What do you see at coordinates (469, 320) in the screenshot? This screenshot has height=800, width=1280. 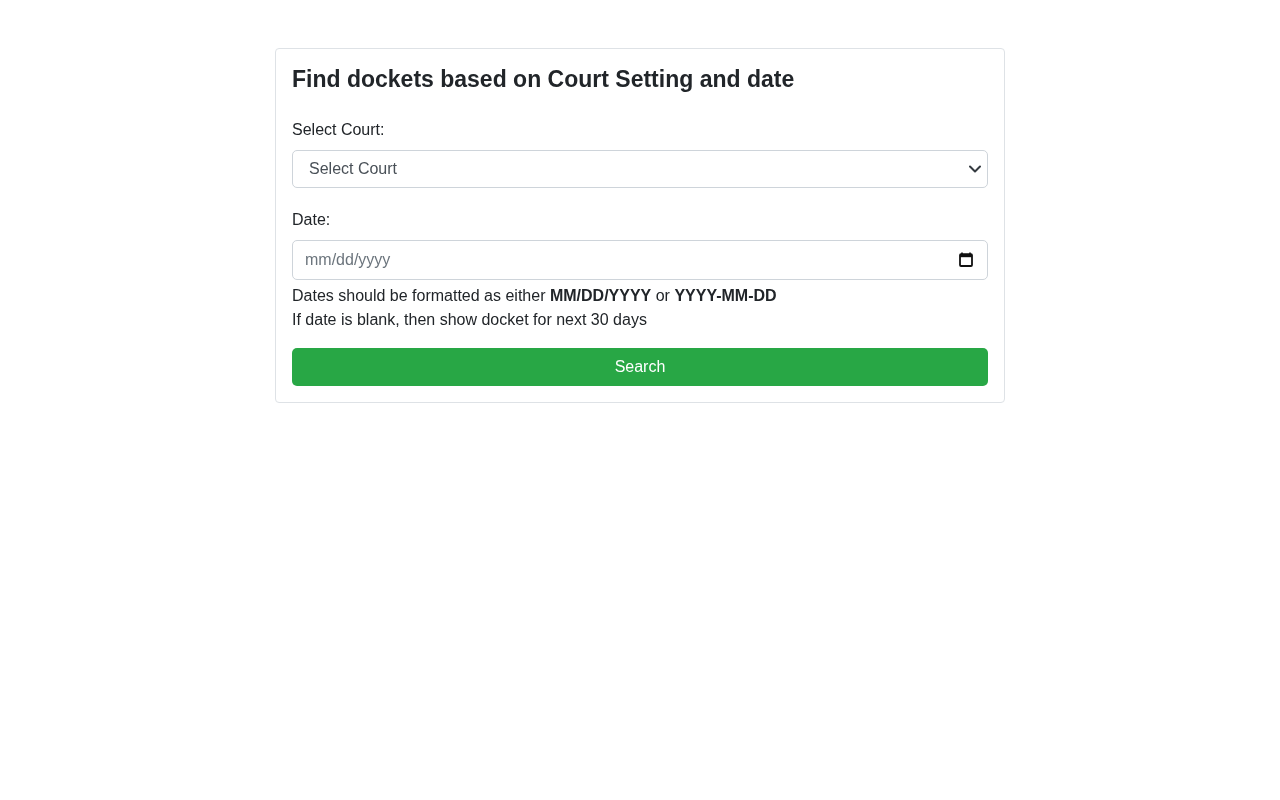 I see `hint-text: If date is blank, then show docket for next 30 days` at bounding box center [469, 320].